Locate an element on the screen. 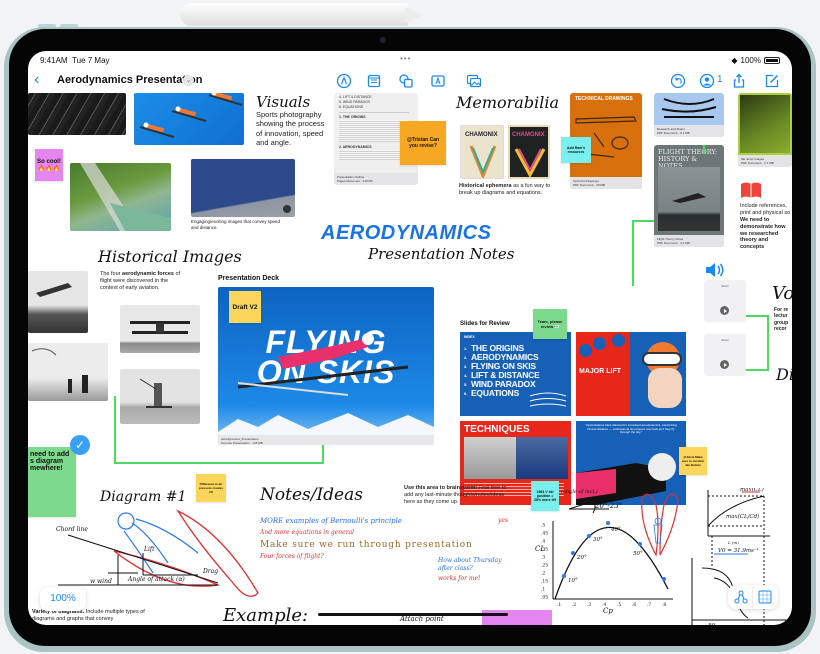  compose-icon is located at coordinates (772, 81).